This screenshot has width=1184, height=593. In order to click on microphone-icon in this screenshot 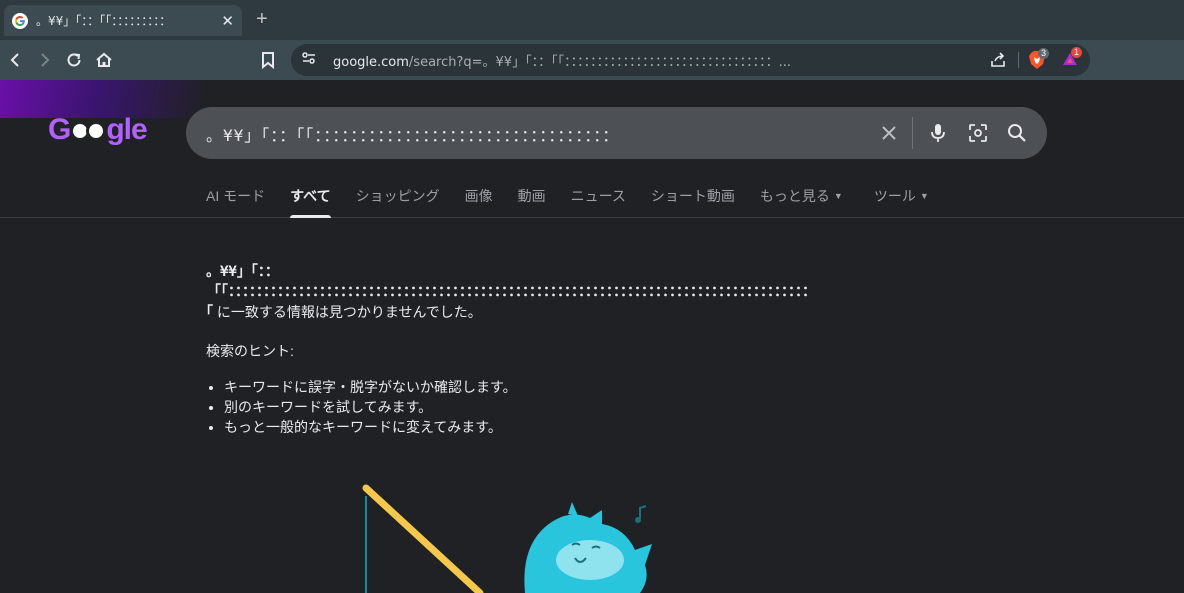, I will do `click(938, 133)`.